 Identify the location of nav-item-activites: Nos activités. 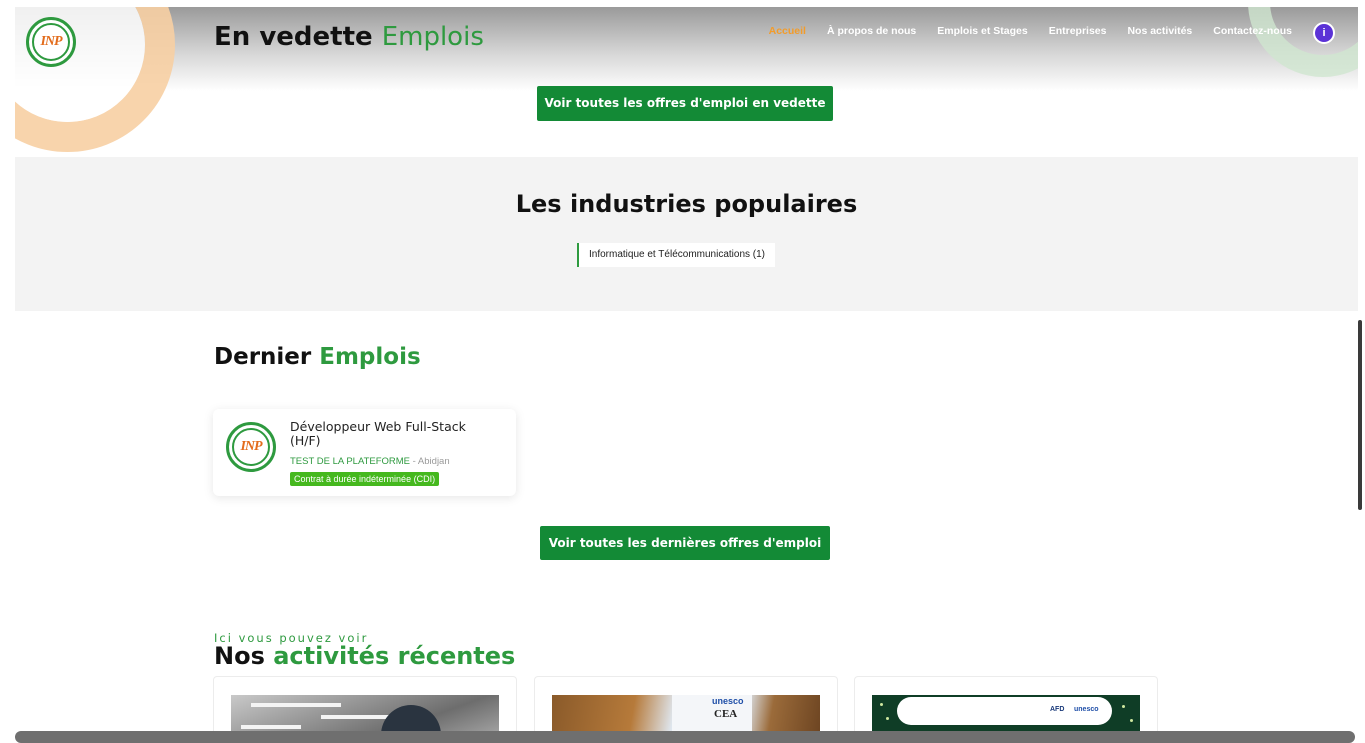
(1159, 31).